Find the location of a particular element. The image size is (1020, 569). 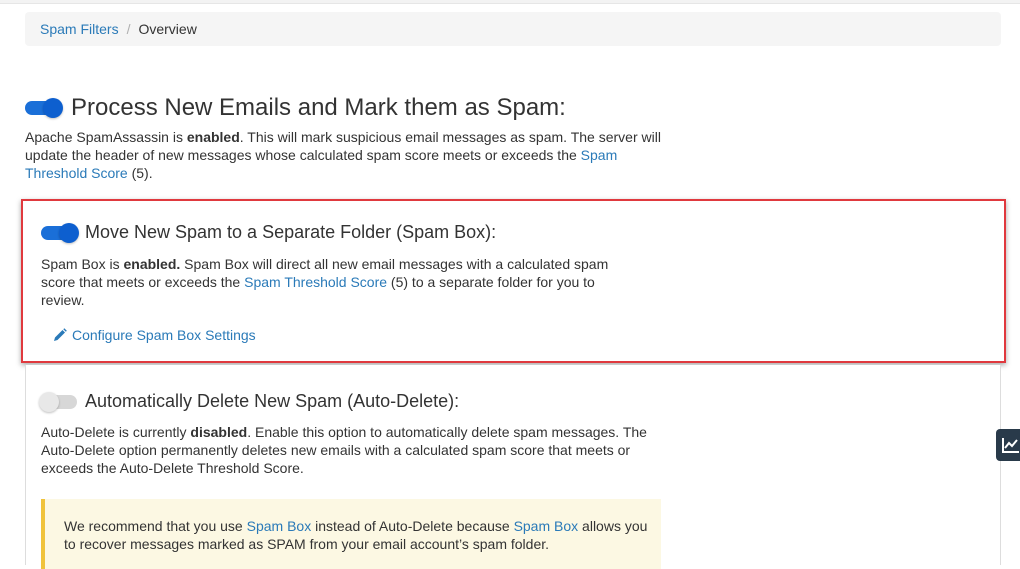

configure-spam-box-label: Configure Spam Box Settings is located at coordinates (164, 335).